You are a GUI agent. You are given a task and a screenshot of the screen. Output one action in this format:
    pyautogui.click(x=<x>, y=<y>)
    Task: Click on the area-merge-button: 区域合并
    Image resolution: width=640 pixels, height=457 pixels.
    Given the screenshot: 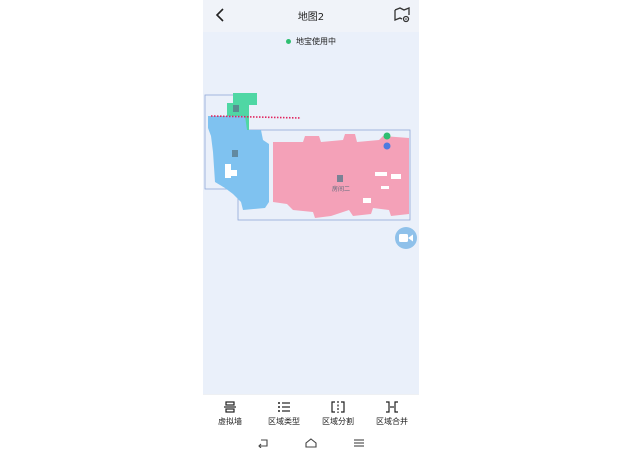 What is the action you would take?
    pyautogui.click(x=392, y=414)
    